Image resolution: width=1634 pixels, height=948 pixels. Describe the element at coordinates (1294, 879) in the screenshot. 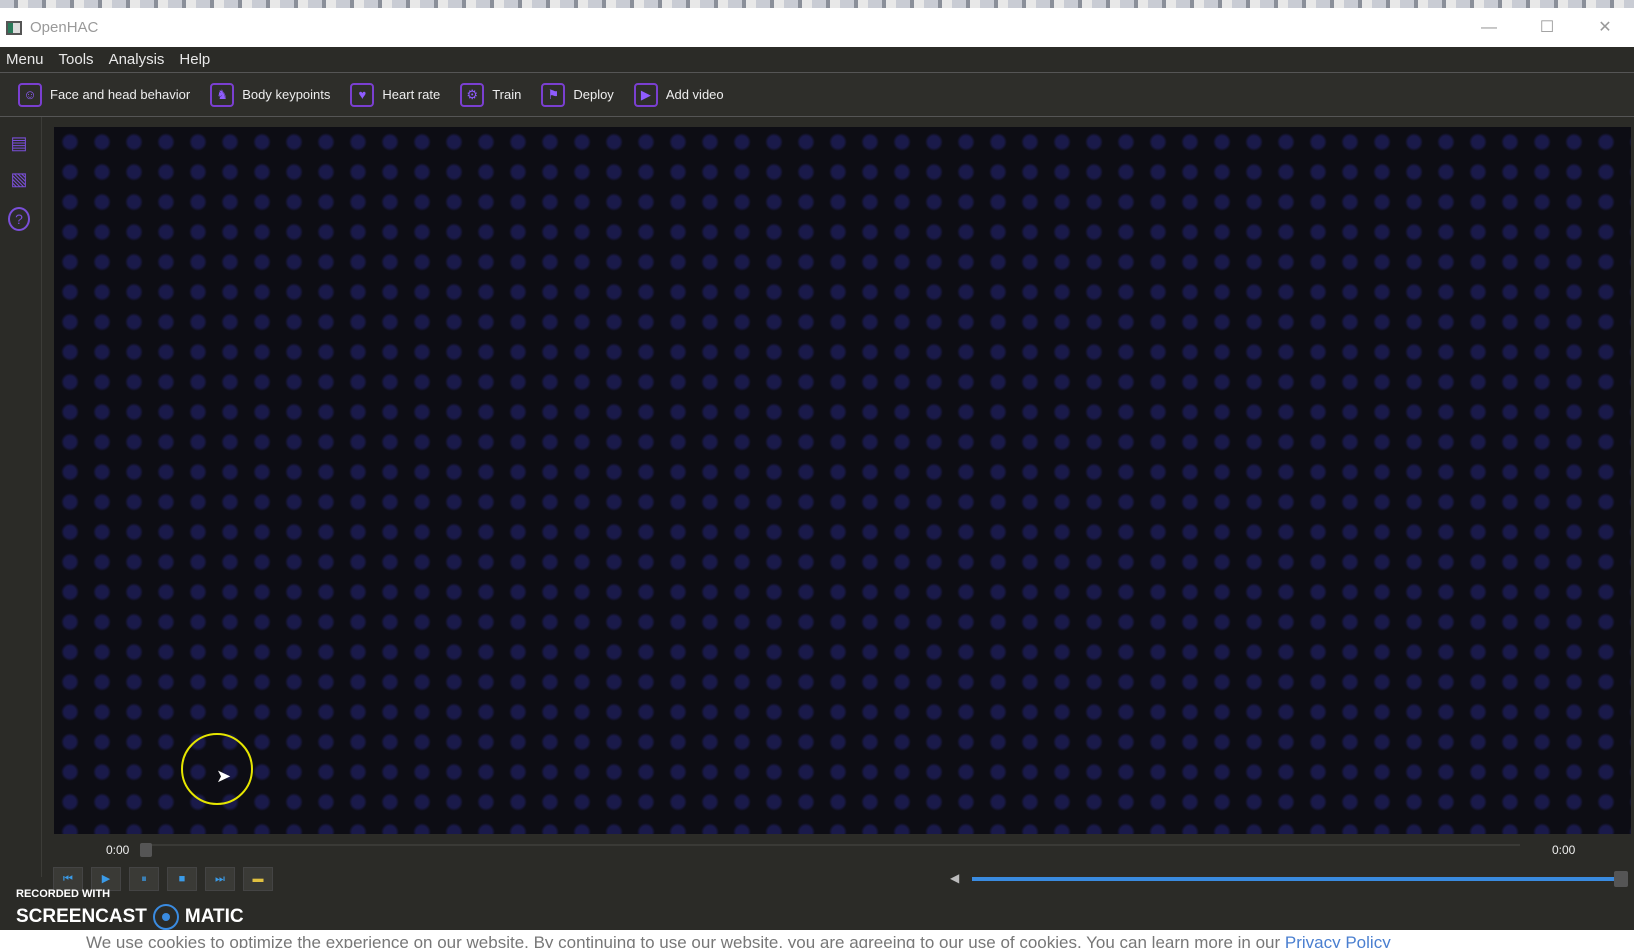

I see `volume-slider` at that location.